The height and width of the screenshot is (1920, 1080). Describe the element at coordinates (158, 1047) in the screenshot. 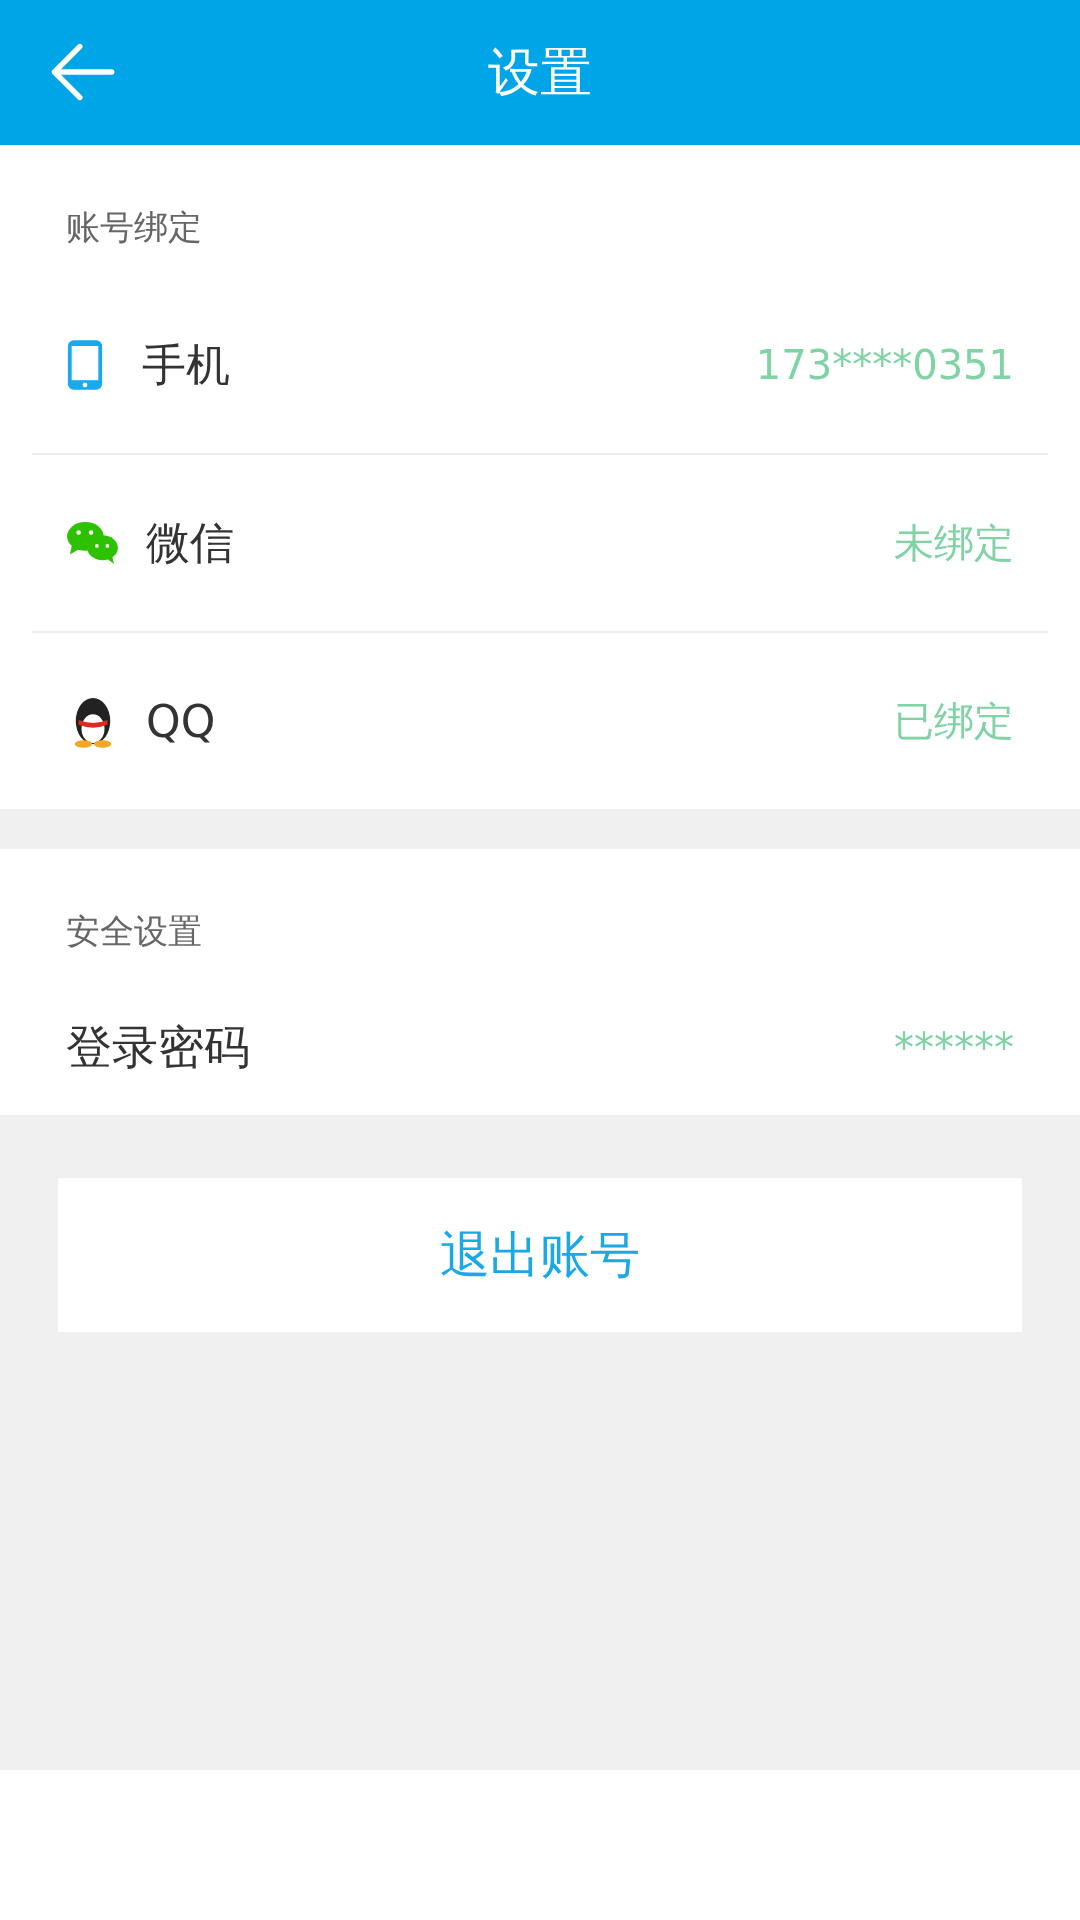

I see `row-label: 登录密码` at that location.